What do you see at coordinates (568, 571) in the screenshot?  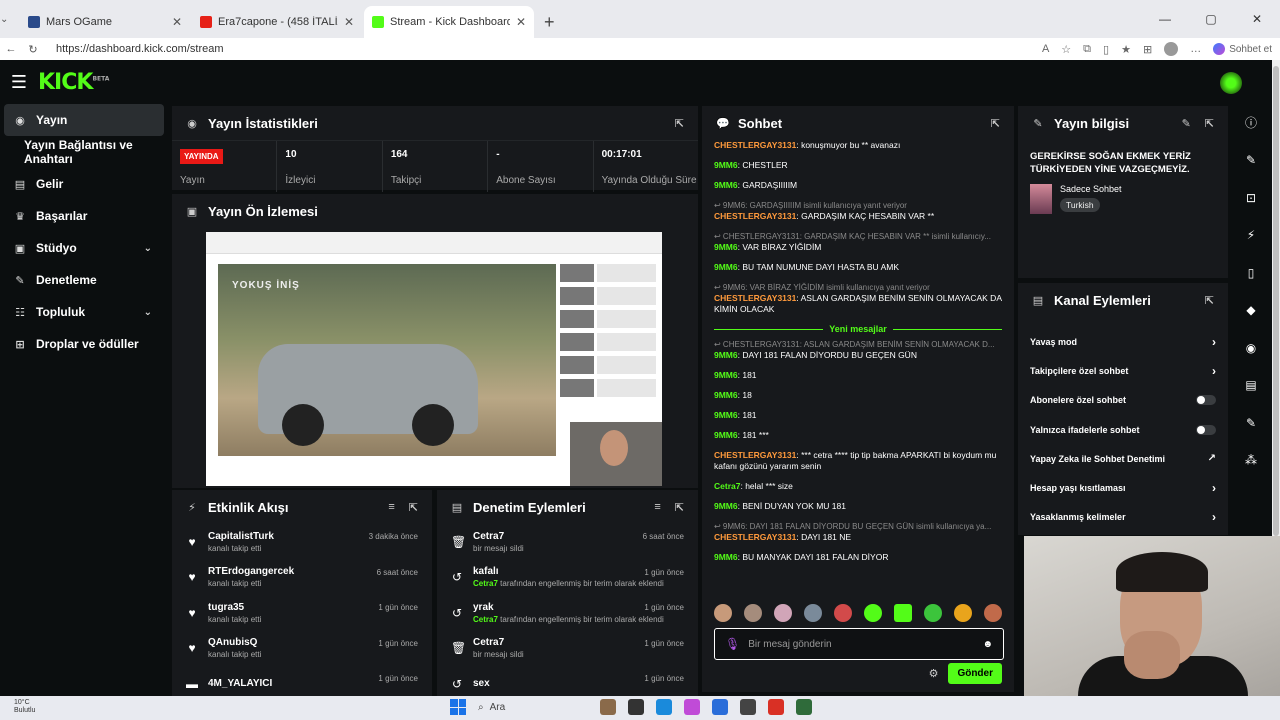 I see `mod-target: kafalı` at bounding box center [568, 571].